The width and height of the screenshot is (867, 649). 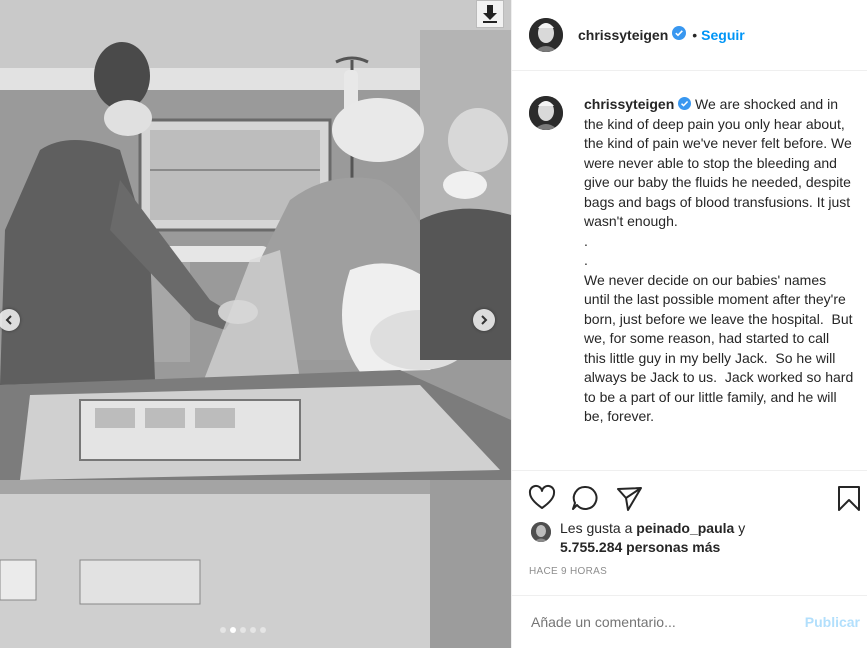 What do you see at coordinates (568, 571) in the screenshot?
I see `post-timestamp: HACE 9 HORAS` at bounding box center [568, 571].